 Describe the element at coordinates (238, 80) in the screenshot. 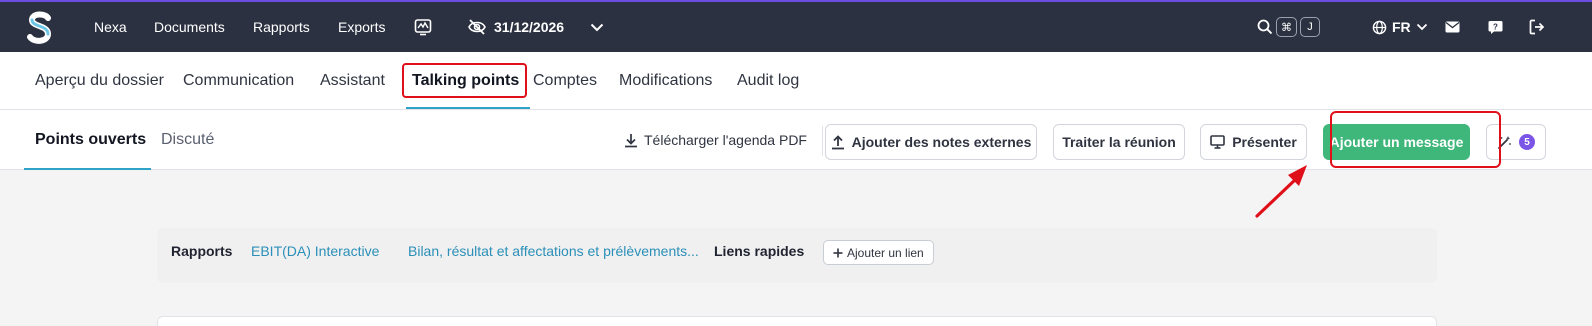

I see `tab-communication: Communication` at that location.